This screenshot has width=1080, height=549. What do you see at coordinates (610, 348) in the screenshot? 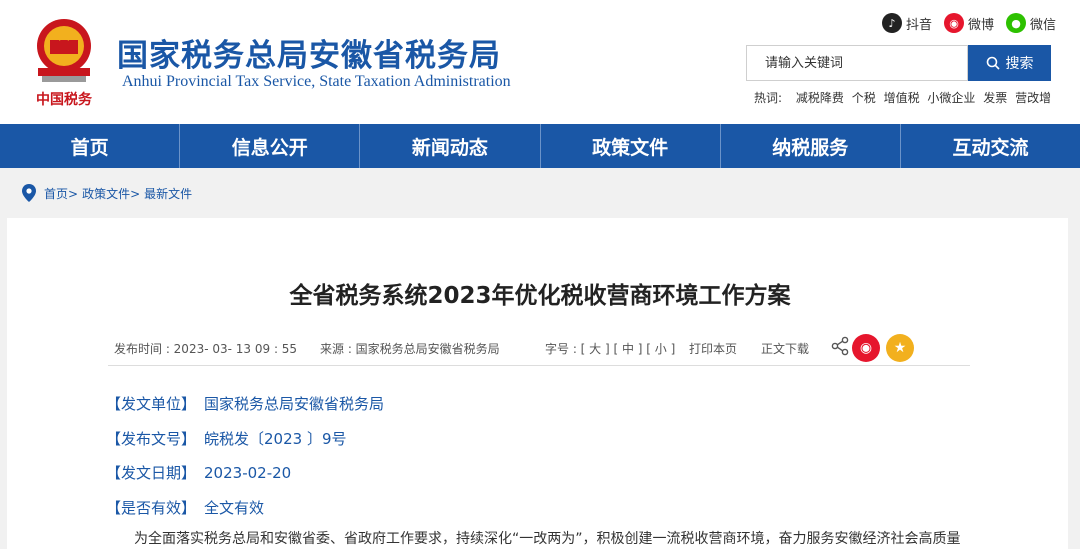
I see `font-size-control: 字号 : [ 大 ] [ 中 ] [ 小 ]` at bounding box center [610, 348].